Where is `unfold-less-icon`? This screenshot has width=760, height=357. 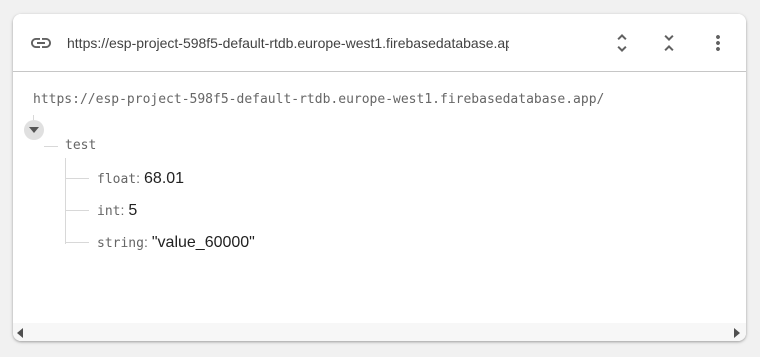
unfold-less-icon is located at coordinates (669, 43).